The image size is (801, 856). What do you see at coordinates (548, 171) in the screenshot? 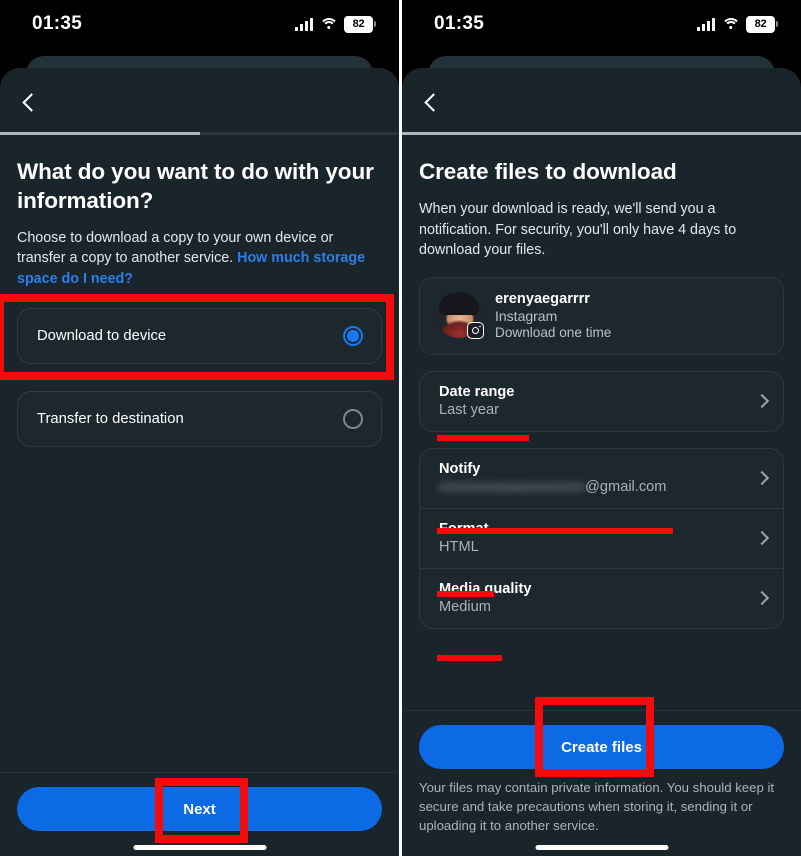
I see `page-title-right: Create files to download` at bounding box center [548, 171].